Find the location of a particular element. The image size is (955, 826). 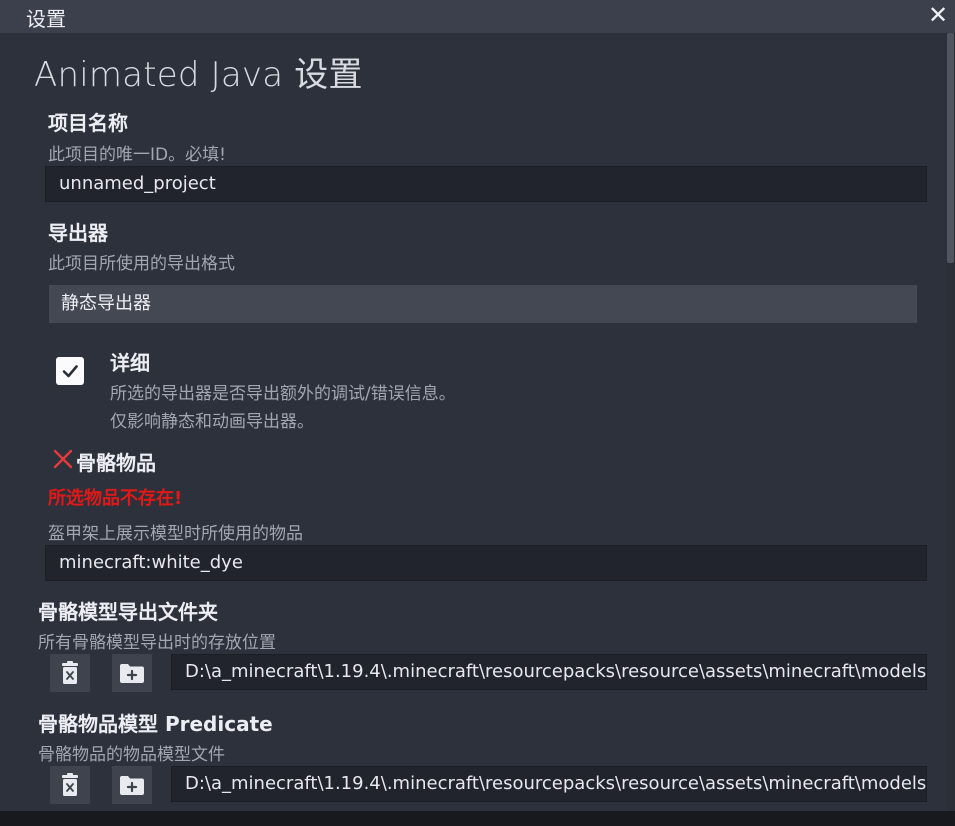

verbose-desc-line1: 所选的导出器是否导出额外的调试/错误信息。 is located at coordinates (283, 394).